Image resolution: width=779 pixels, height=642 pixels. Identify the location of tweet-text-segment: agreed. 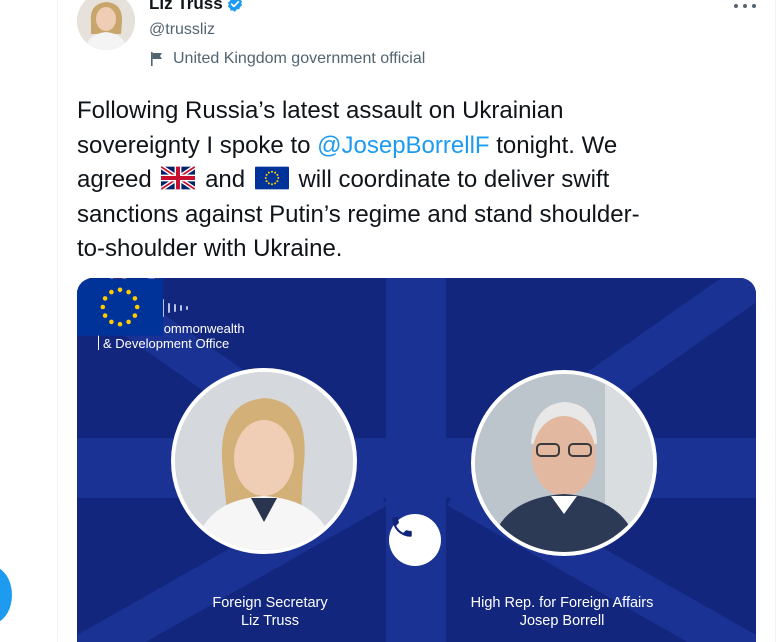
(118, 179).